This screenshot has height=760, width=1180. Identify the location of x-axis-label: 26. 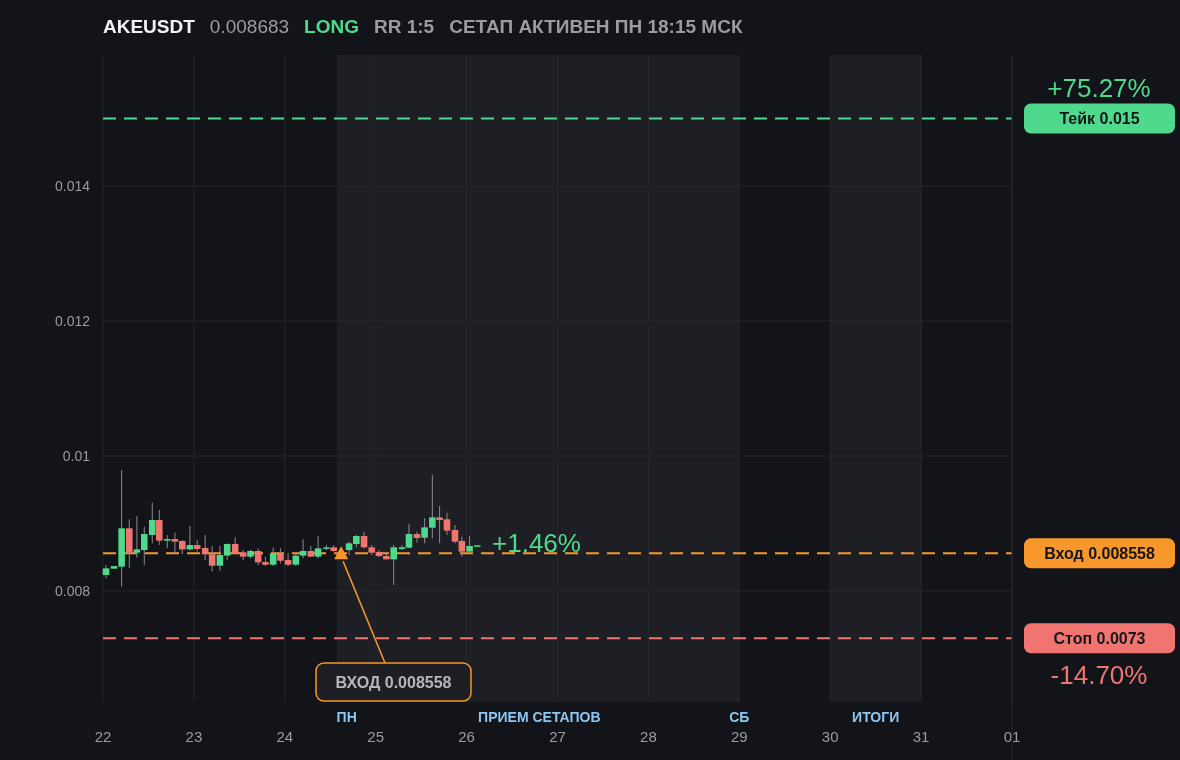
(466, 736).